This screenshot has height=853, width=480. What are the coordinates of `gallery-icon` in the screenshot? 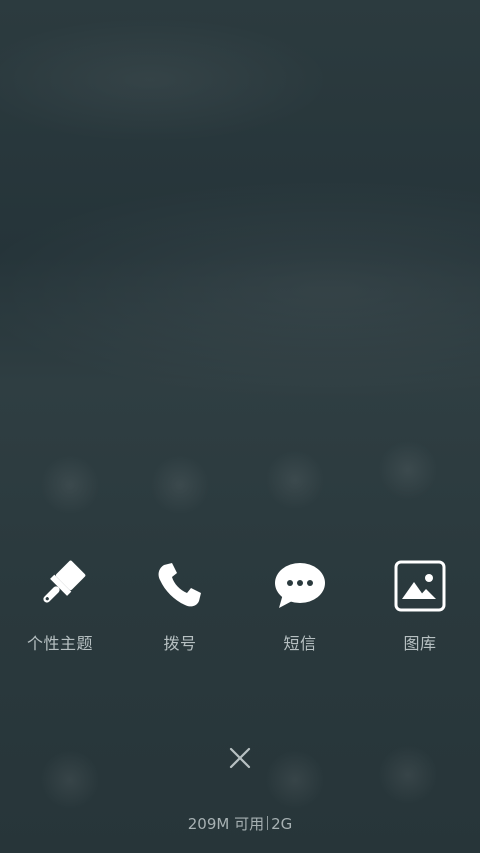 It's located at (420, 586).